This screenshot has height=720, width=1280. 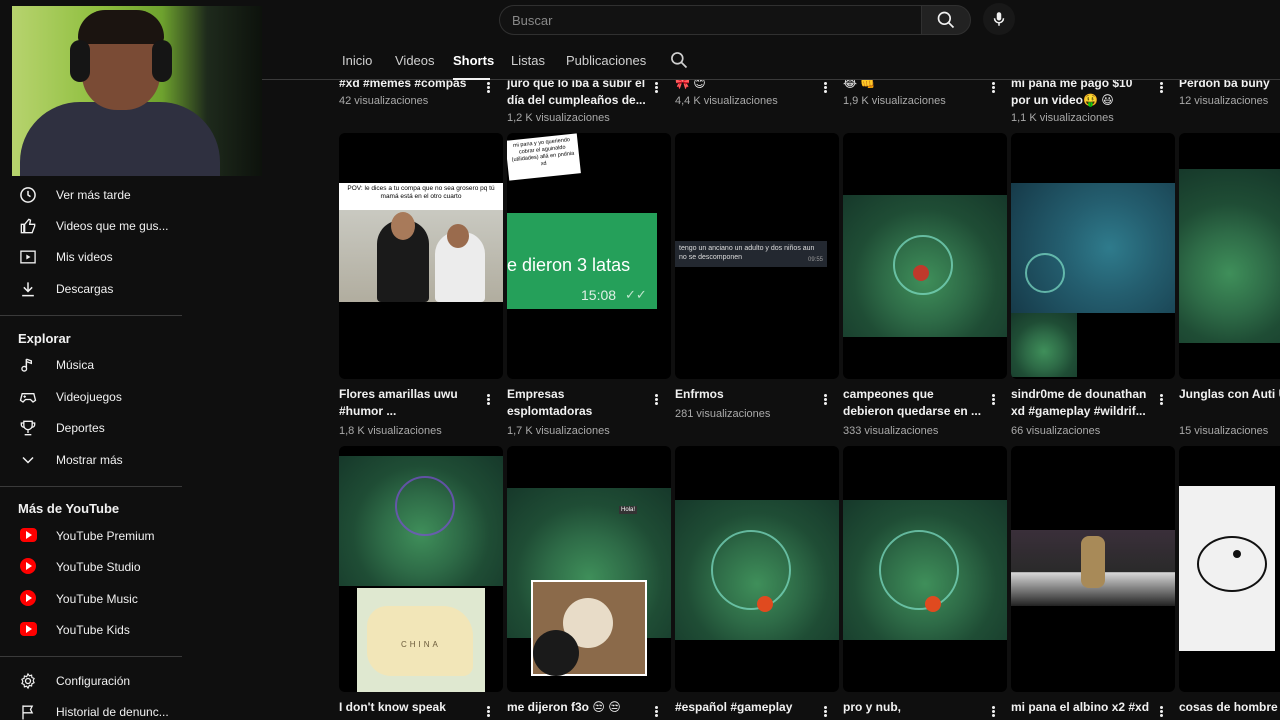 I want to click on short-views: 15 visualizaciones, so click(x=1224, y=431).